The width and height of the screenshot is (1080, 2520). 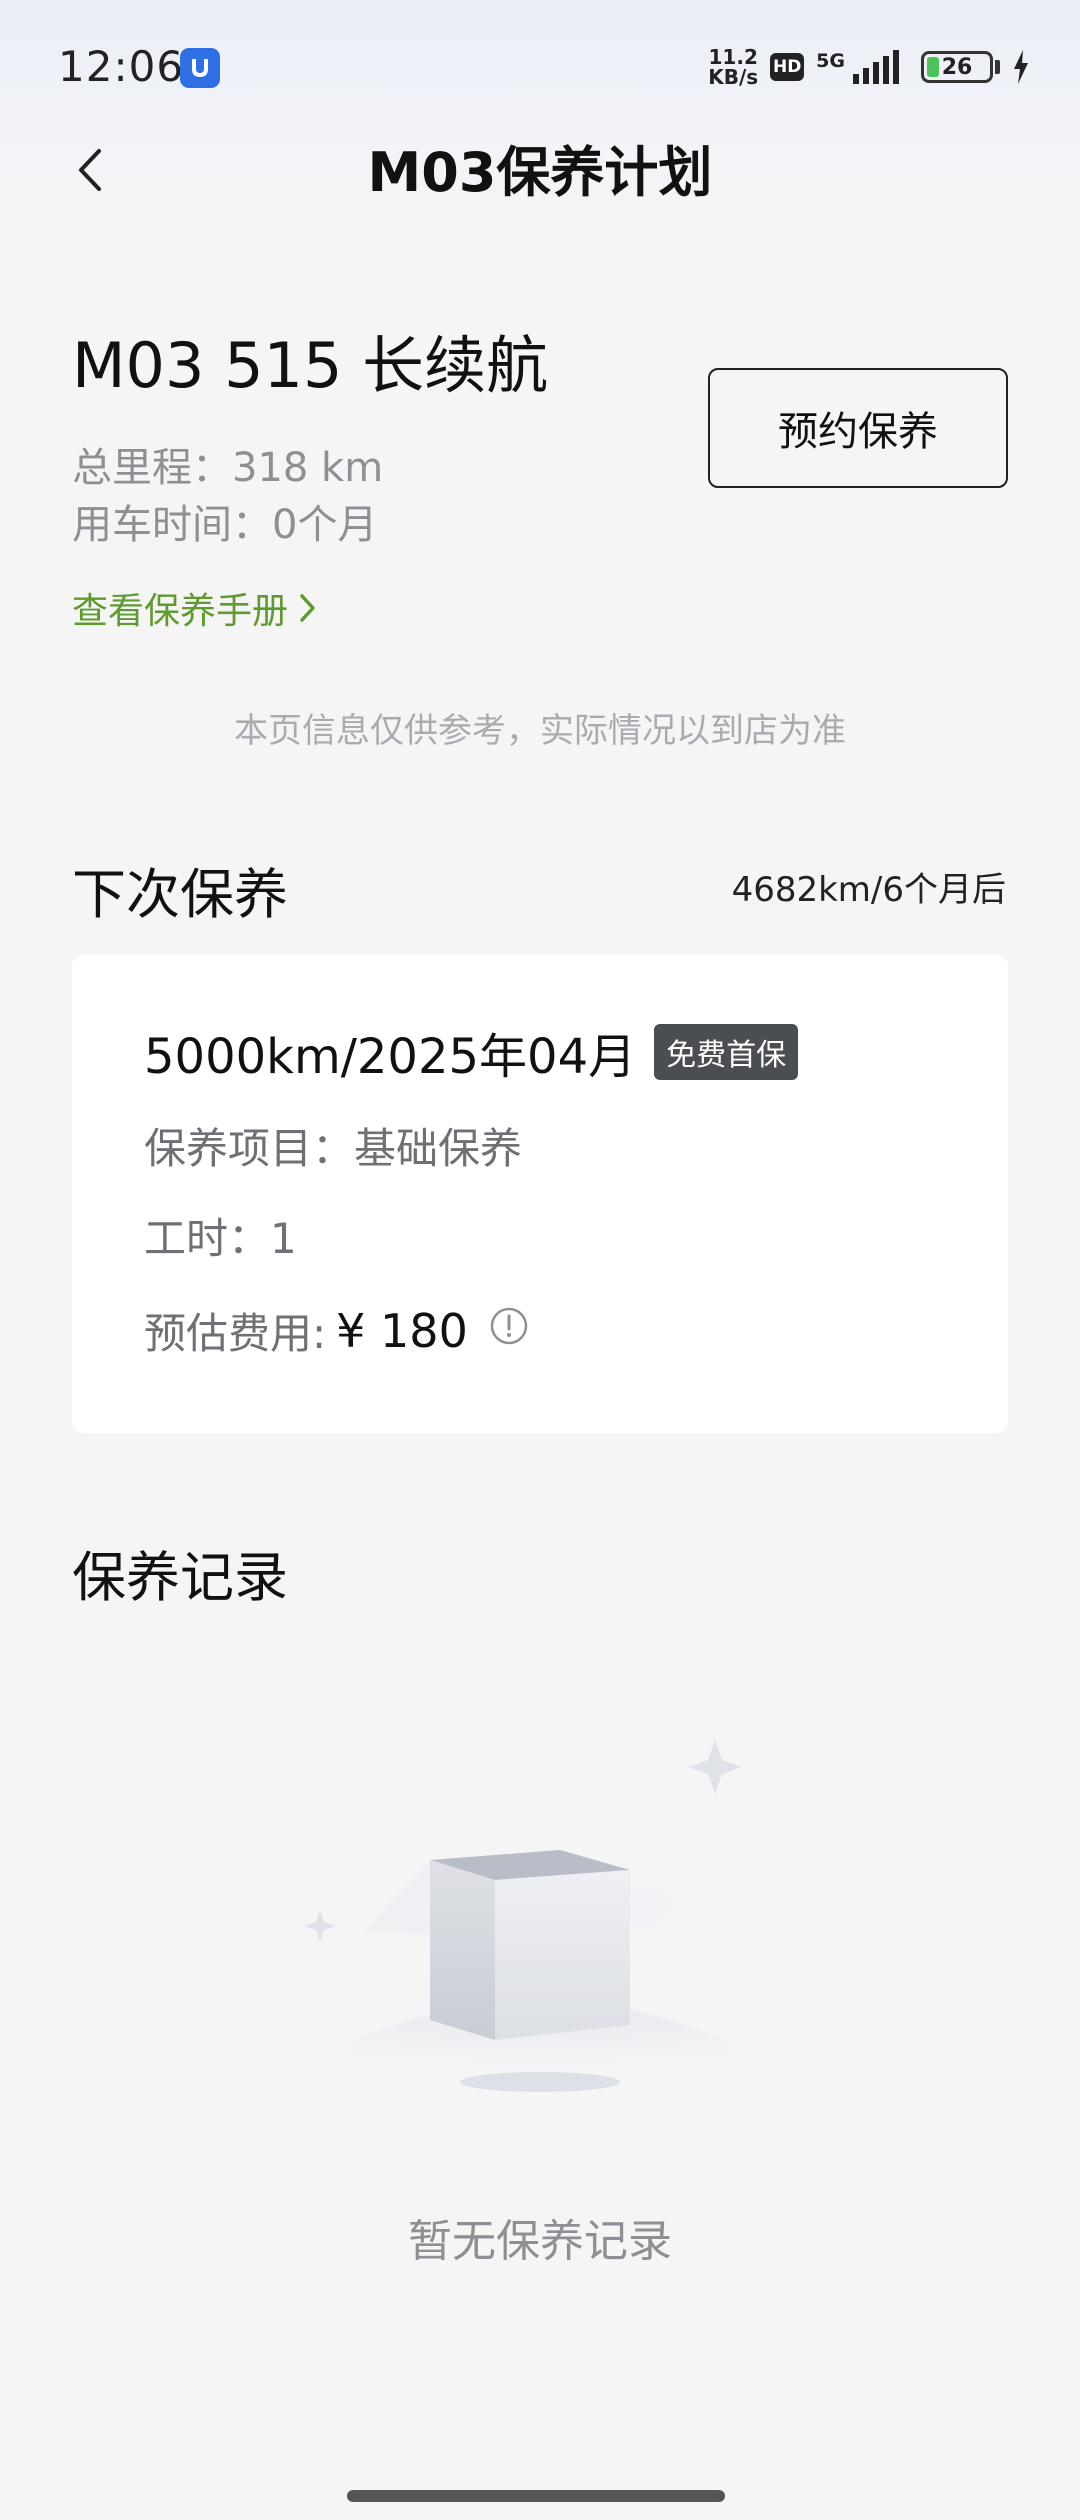 I want to click on empty-records-text: 暂无保养记录, so click(x=540, y=2241).